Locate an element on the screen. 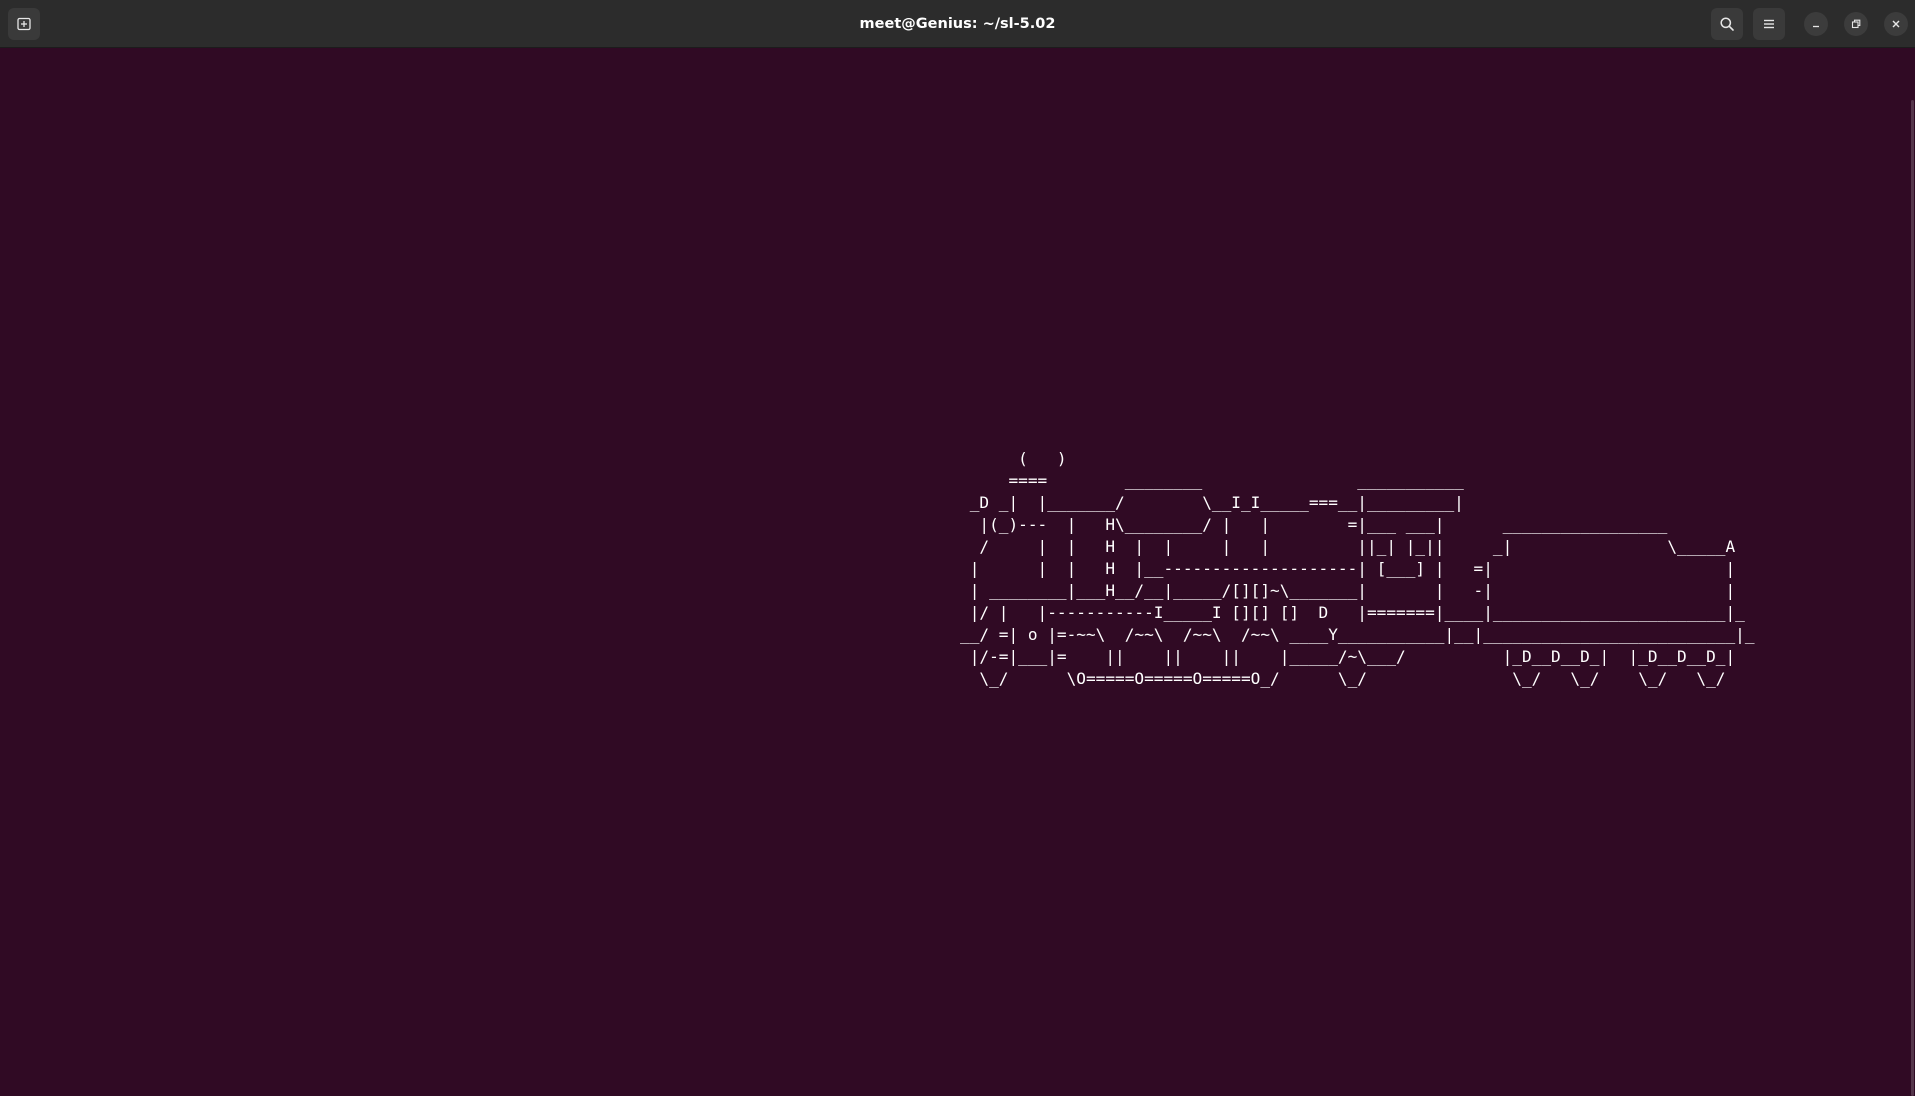 Image resolution: width=1915 pixels, height=1096 pixels. terminal-scrollbar is located at coordinates (1912, 572).